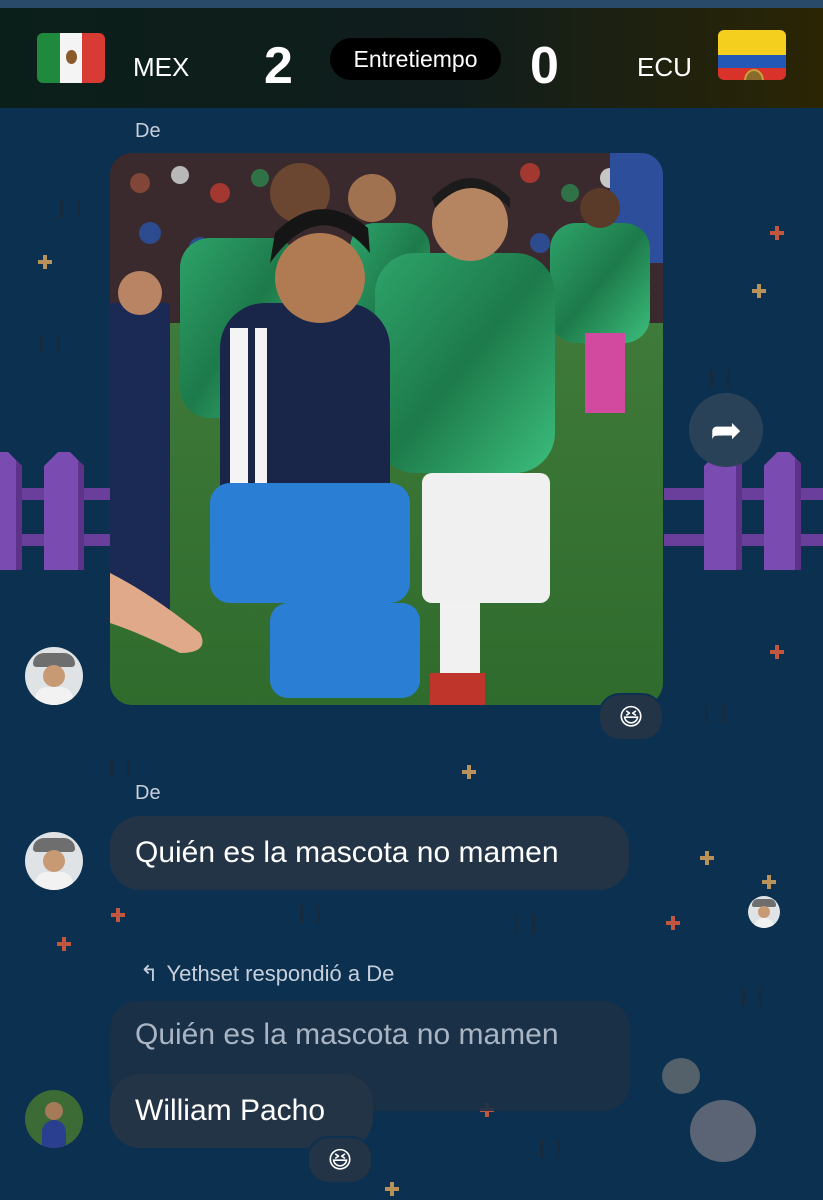 The width and height of the screenshot is (823, 1200). Describe the element at coordinates (278, 66) in the screenshot. I see `home-score: 2` at that location.